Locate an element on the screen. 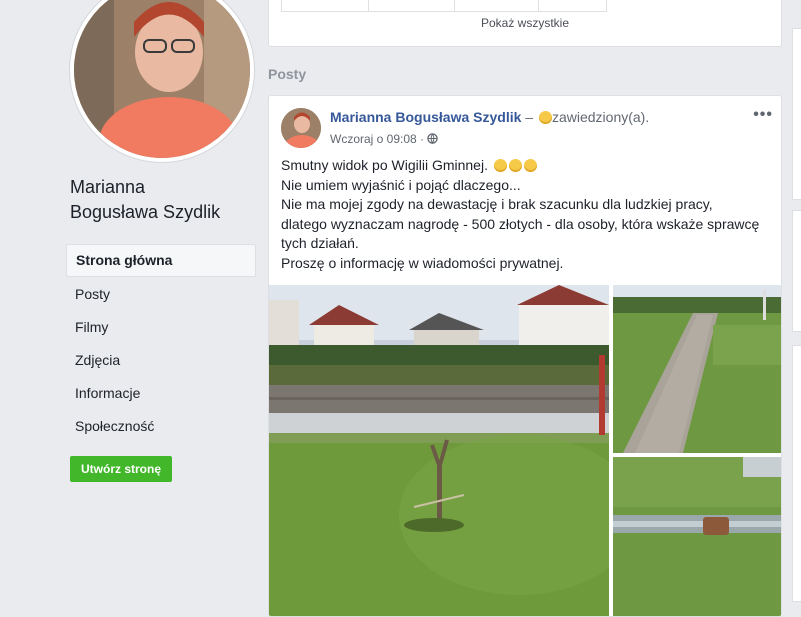 The height and width of the screenshot is (617, 801). profile-name-line1: Marianna is located at coordinates (108, 187).